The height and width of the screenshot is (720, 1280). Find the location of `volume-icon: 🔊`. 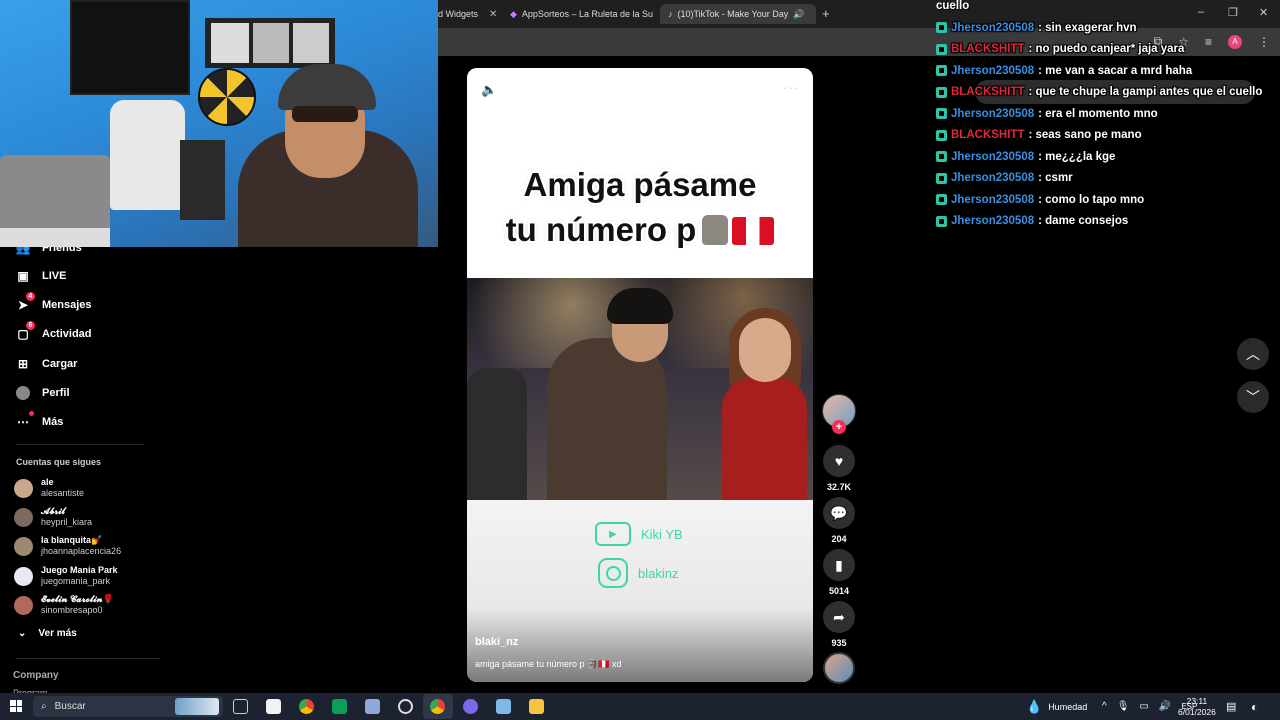

volume-icon: 🔊 is located at coordinates (1165, 706).